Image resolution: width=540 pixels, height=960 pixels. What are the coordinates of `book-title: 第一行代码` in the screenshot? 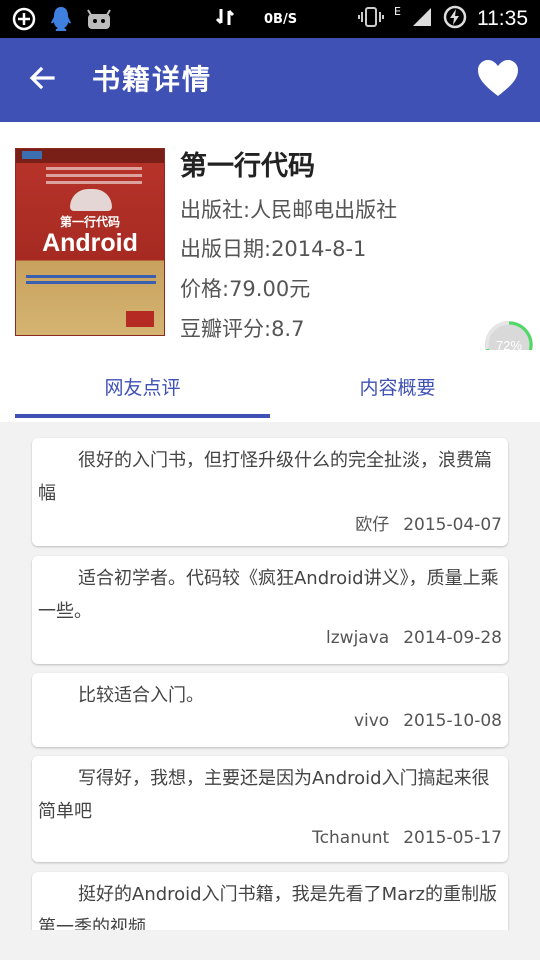 It's located at (247, 166).